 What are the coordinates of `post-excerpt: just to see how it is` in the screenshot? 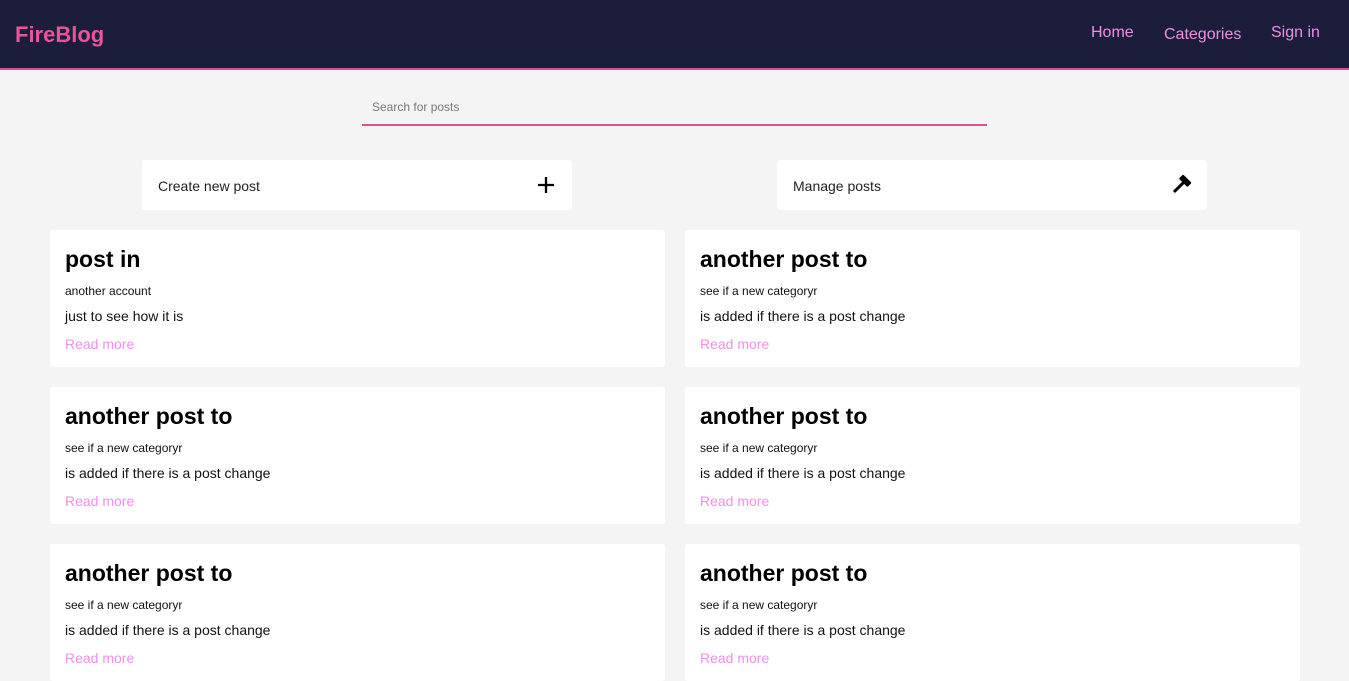 It's located at (124, 316).